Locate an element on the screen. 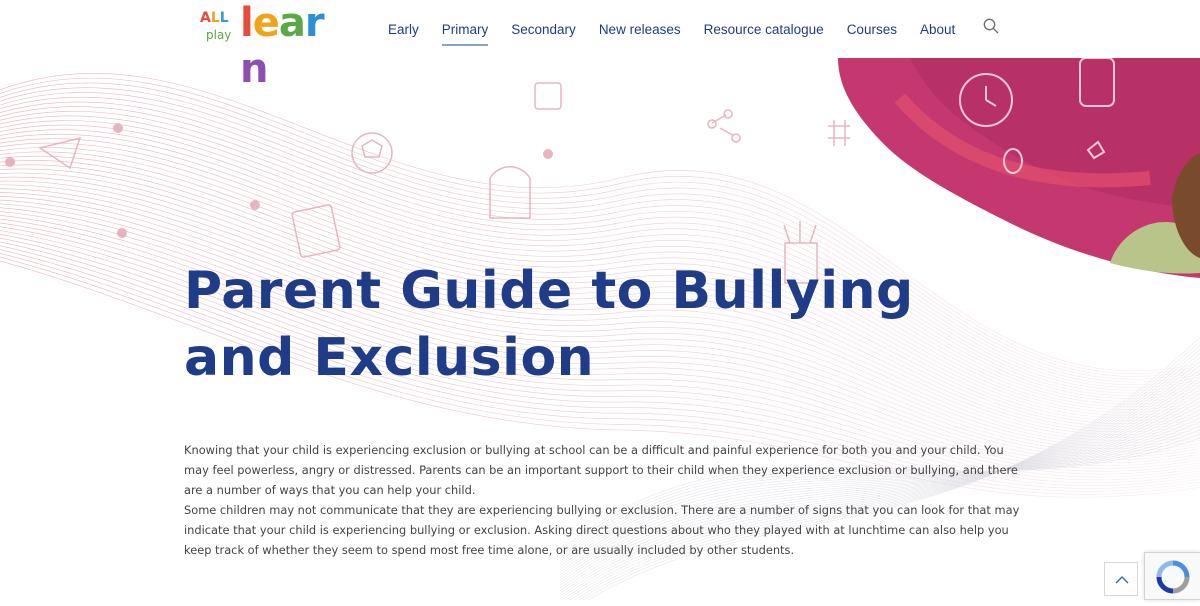 The image size is (1200, 606). nav-item-new-releases: New releases is located at coordinates (640, 29).